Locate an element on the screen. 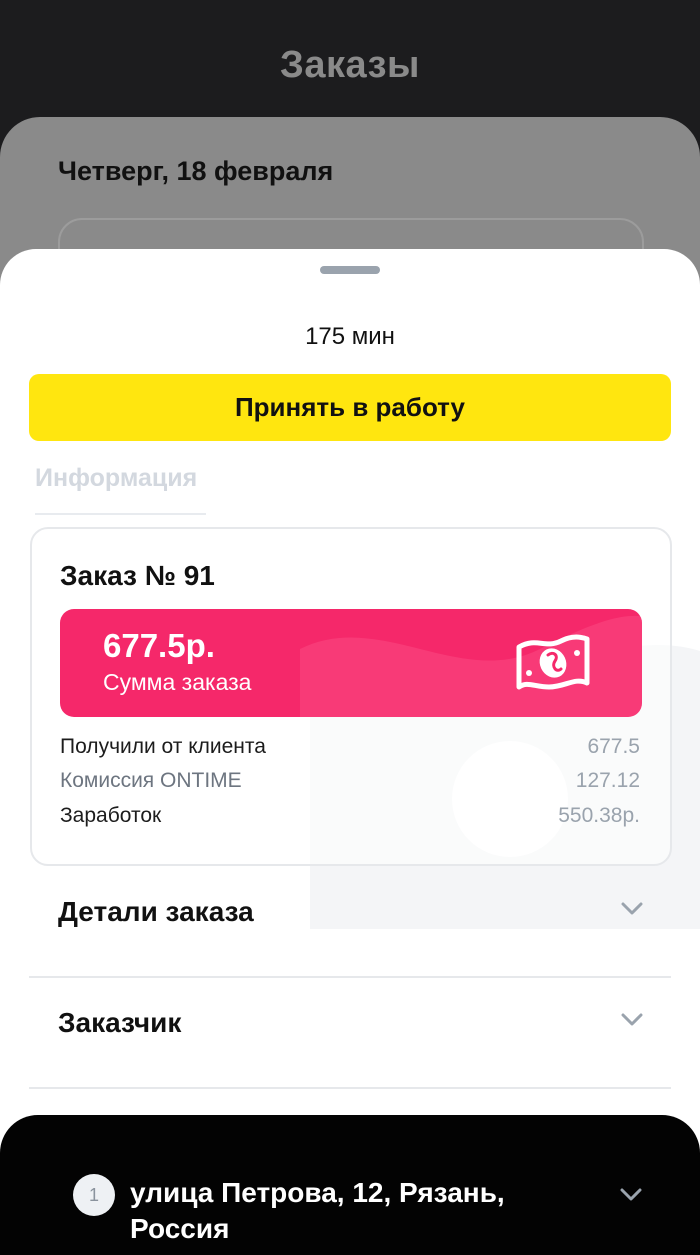  accept-order-button: Принять в работу is located at coordinates (350, 407).